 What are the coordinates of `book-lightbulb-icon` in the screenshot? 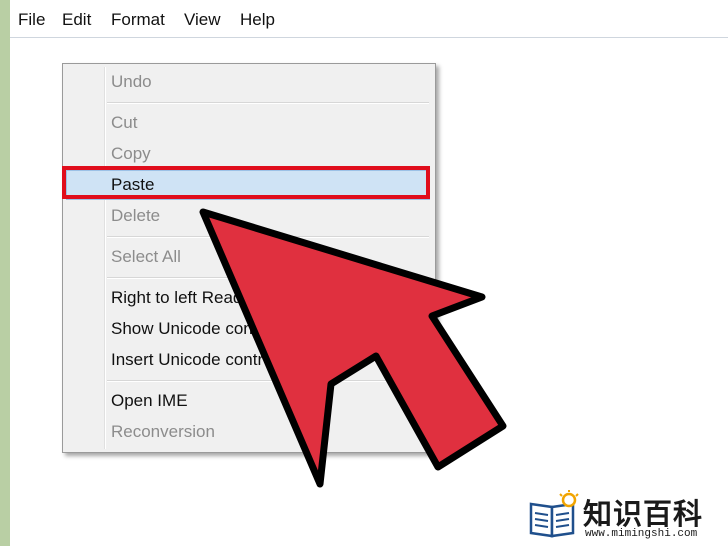 It's located at (554, 514).